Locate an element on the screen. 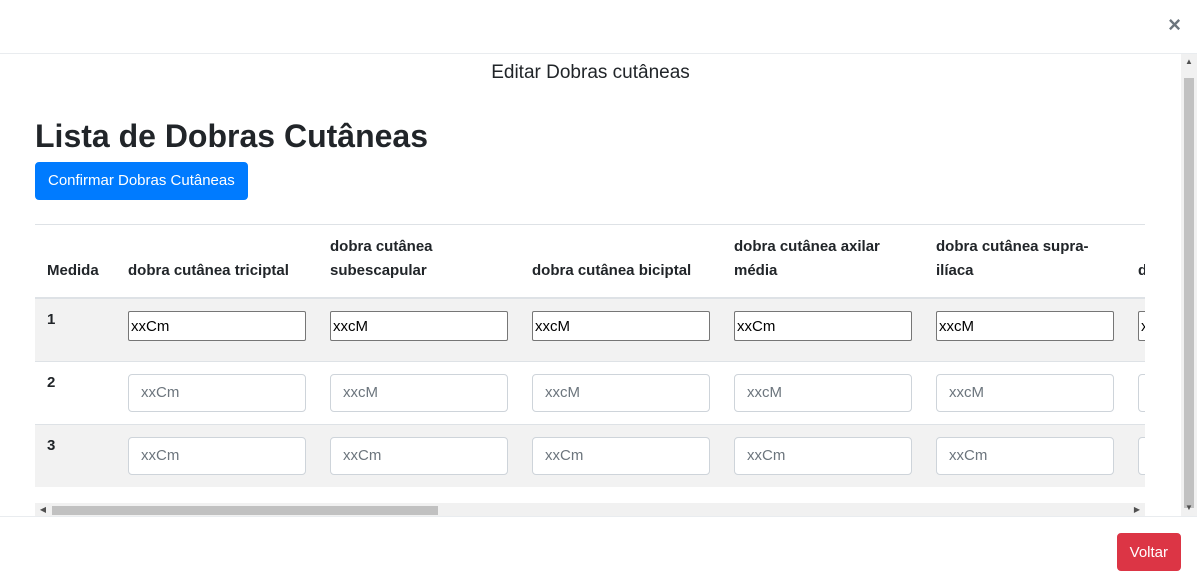 This screenshot has height=583, width=1197. table-row: 2 is located at coordinates (590, 392).